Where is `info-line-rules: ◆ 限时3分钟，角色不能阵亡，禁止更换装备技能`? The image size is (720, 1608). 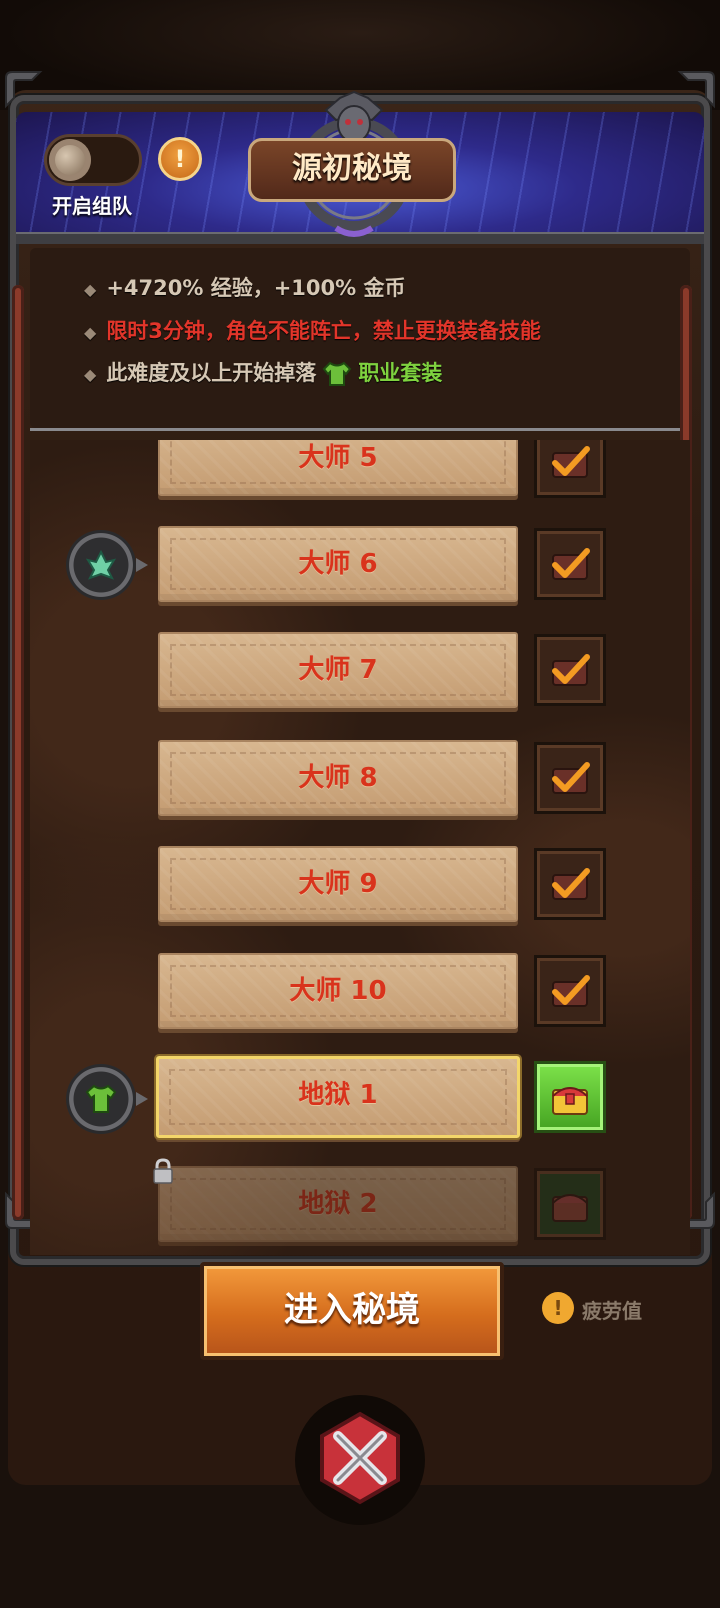
info-line-rules: ◆ 限时3分钟，角色不能阵亡，禁止更换装备技能 is located at coordinates (312, 331).